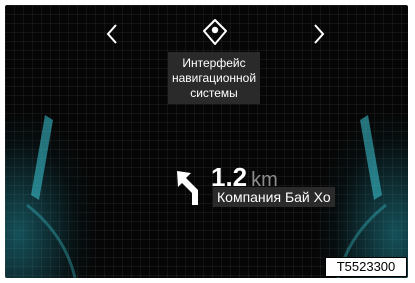 This screenshot has height=283, width=415. Describe the element at coordinates (215, 32) in the screenshot. I see `map-pin-icon` at that location.